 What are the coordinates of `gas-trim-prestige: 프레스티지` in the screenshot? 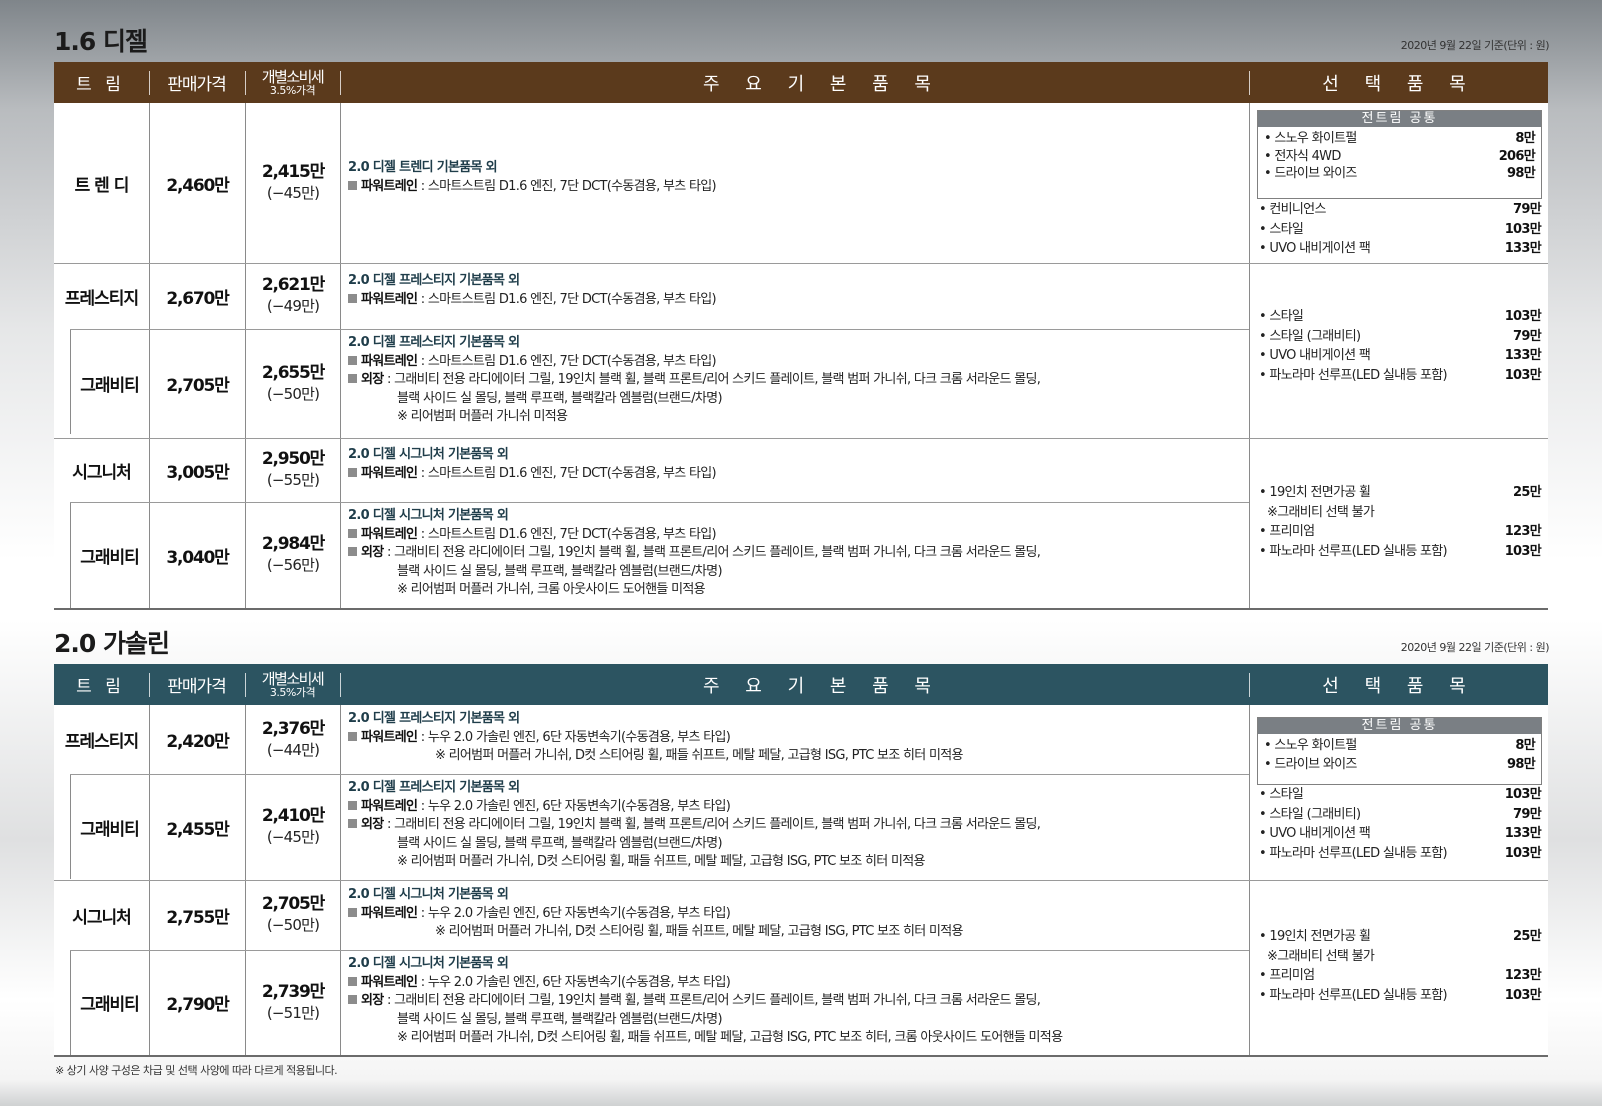 It's located at (101, 742).